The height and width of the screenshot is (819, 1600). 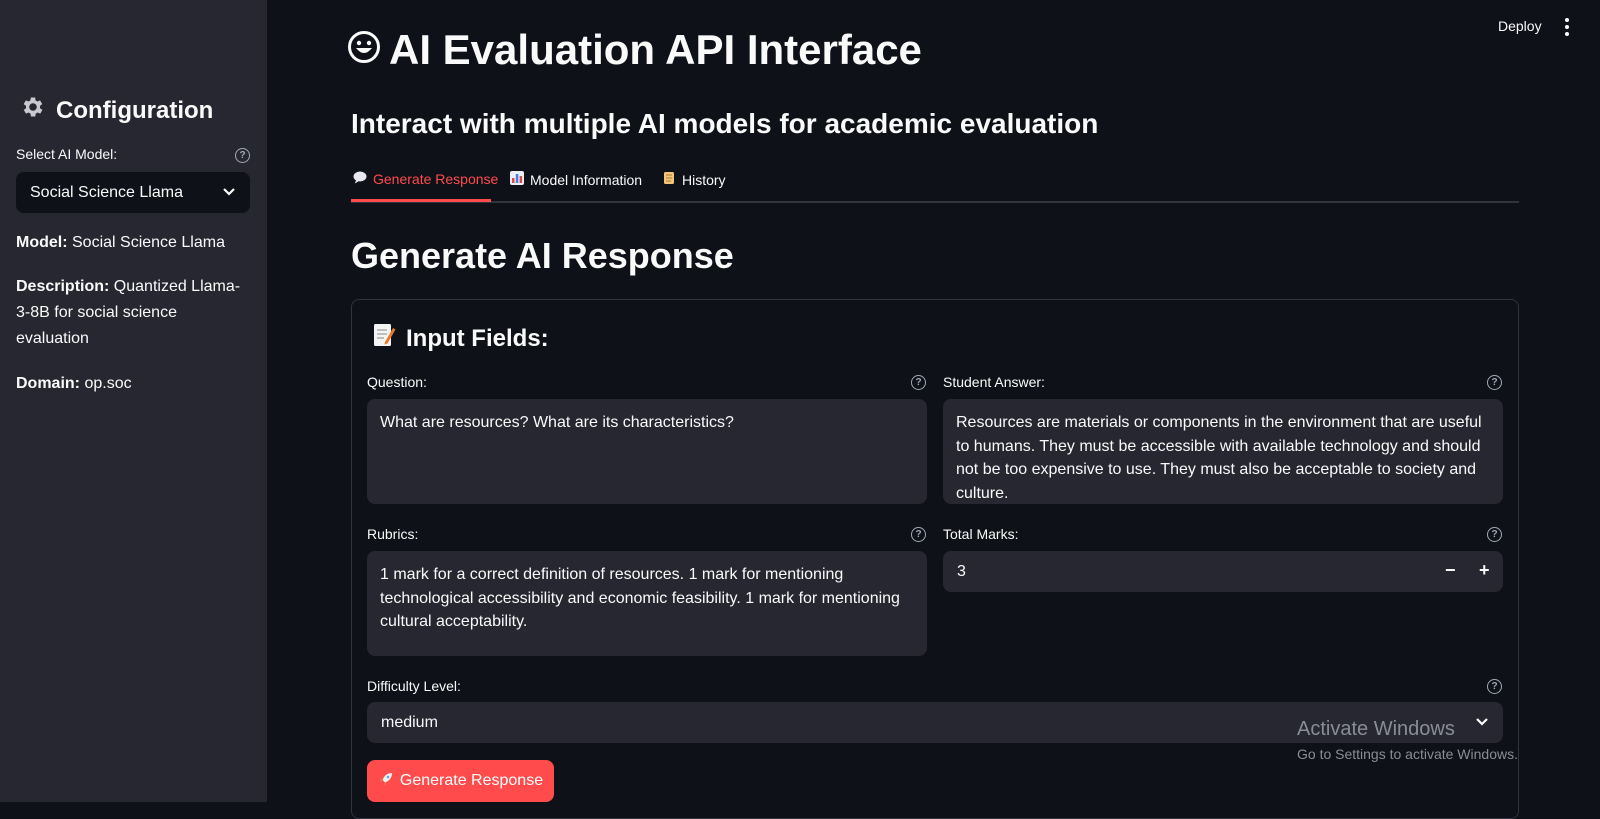 What do you see at coordinates (704, 179) in the screenshot?
I see `tab-label: History` at bounding box center [704, 179].